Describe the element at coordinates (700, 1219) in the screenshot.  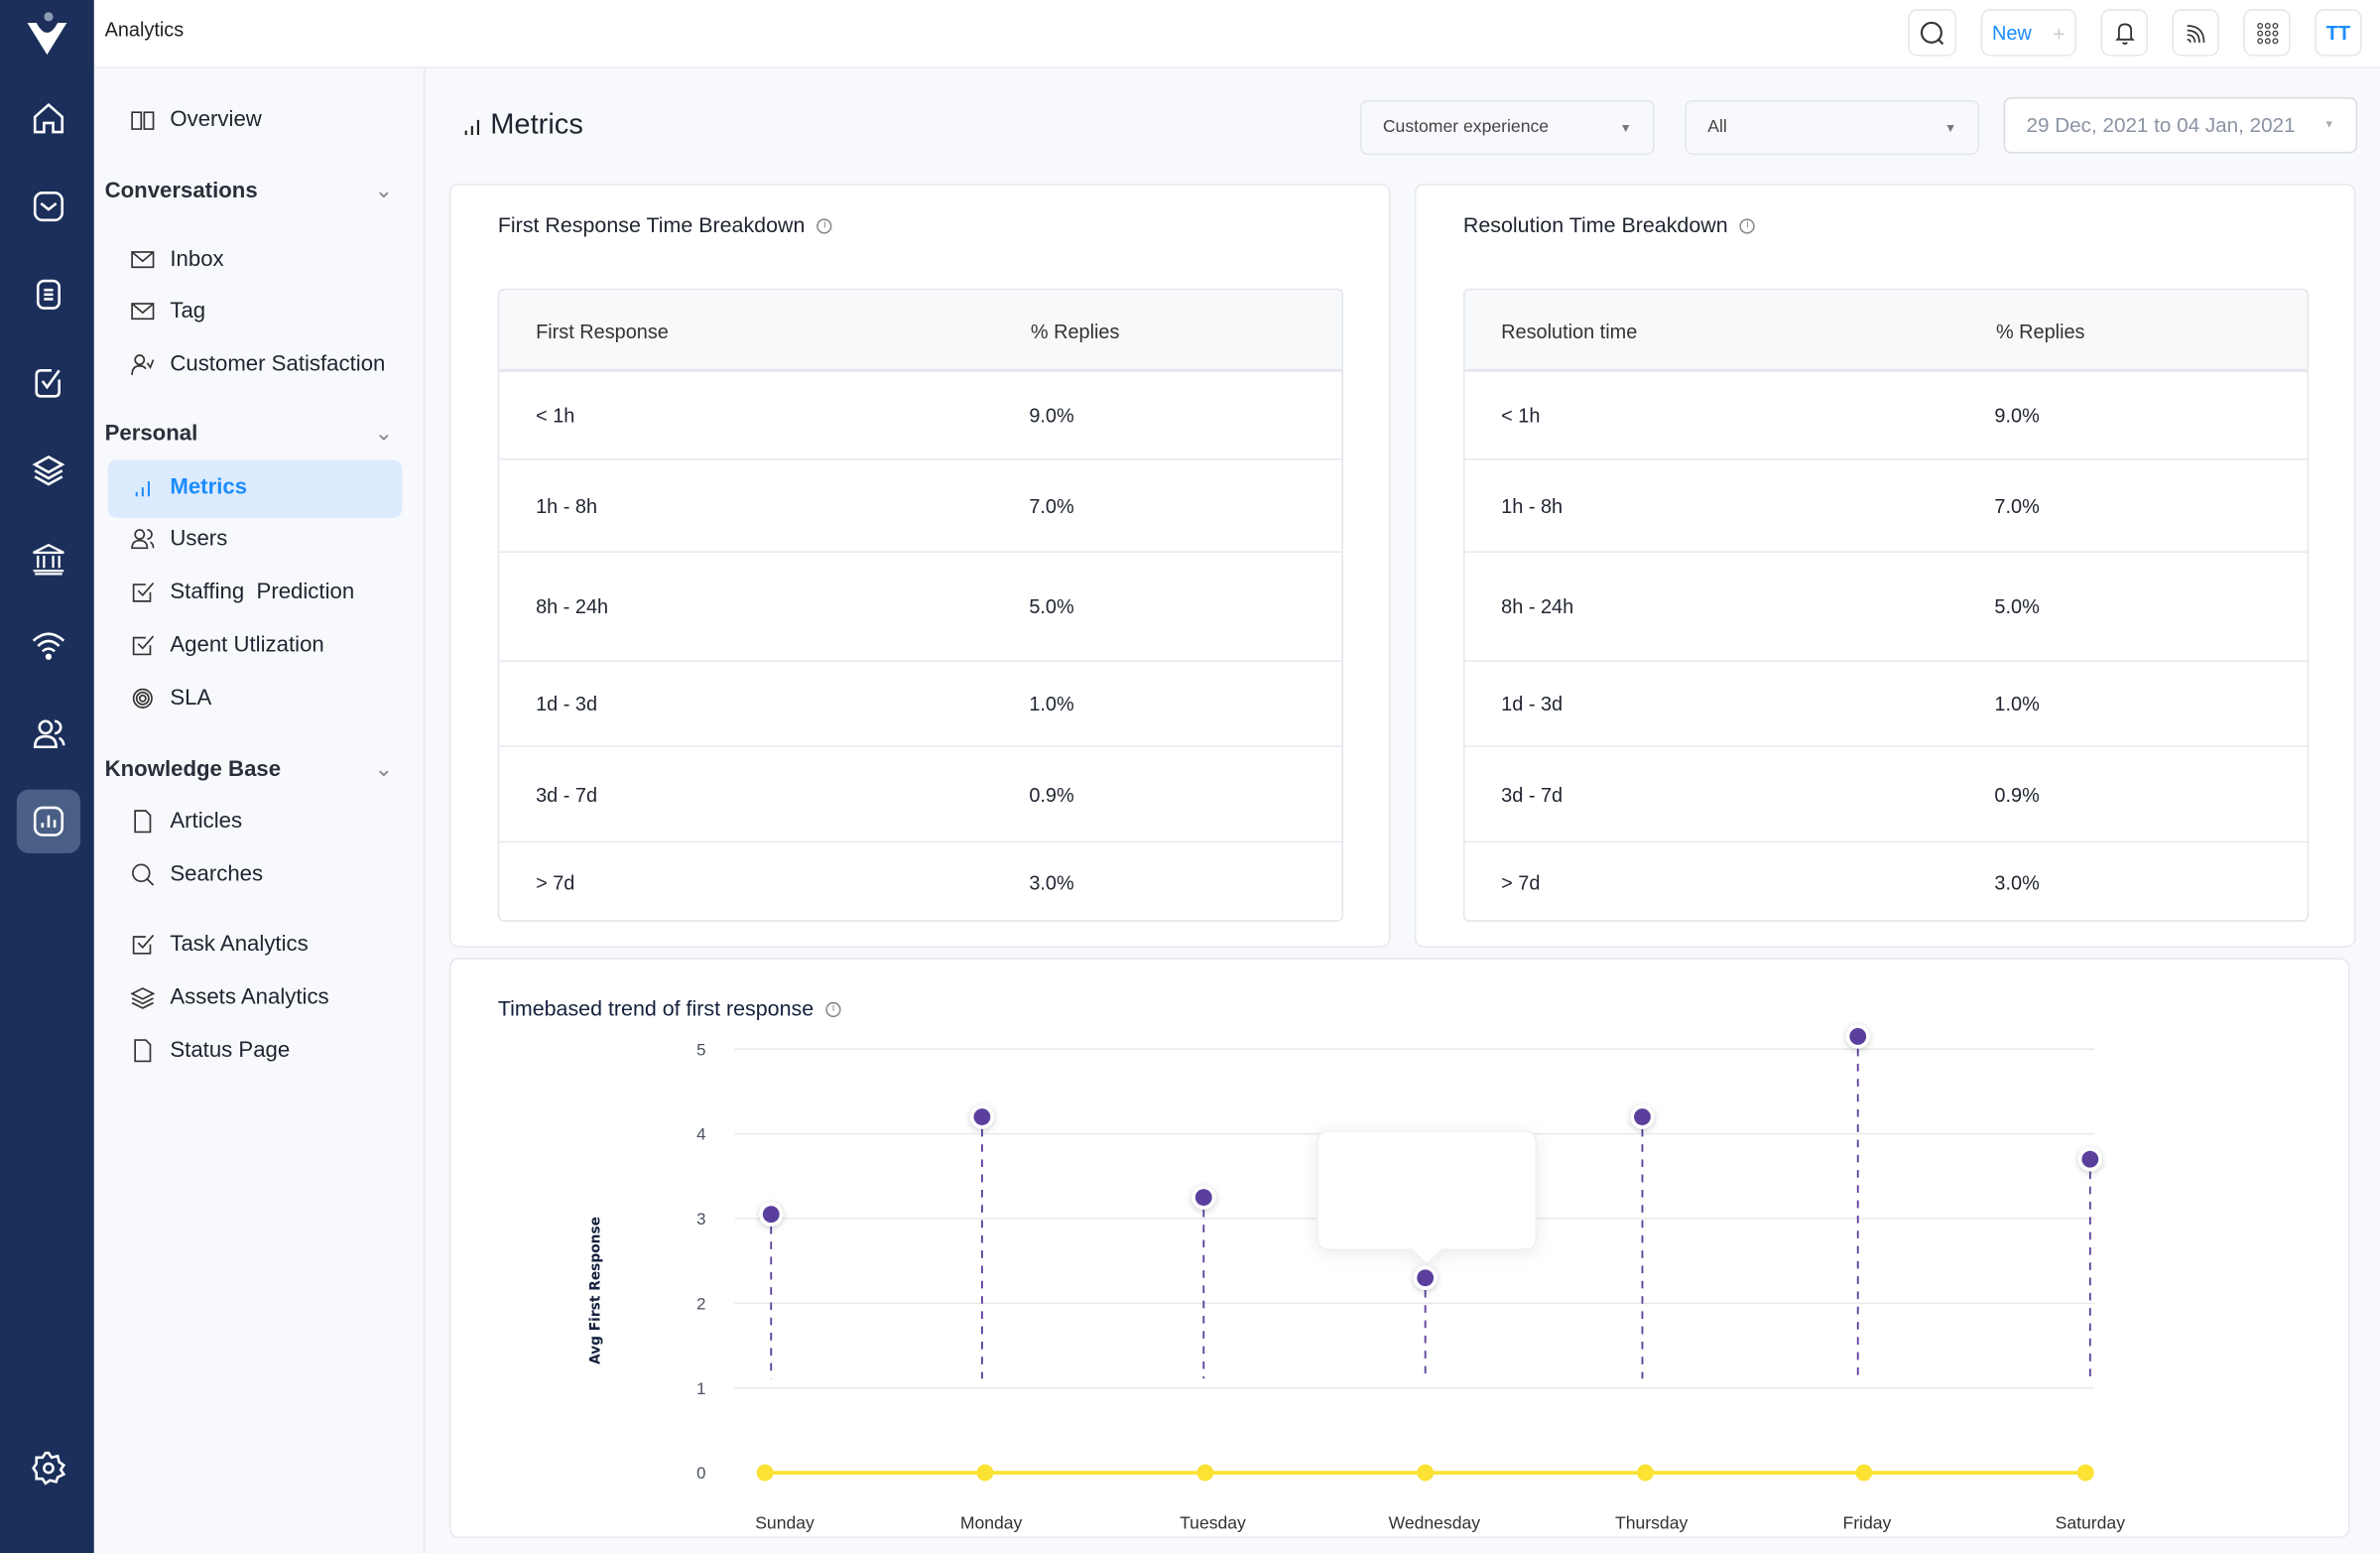
I see `y-tick-label: 3` at that location.